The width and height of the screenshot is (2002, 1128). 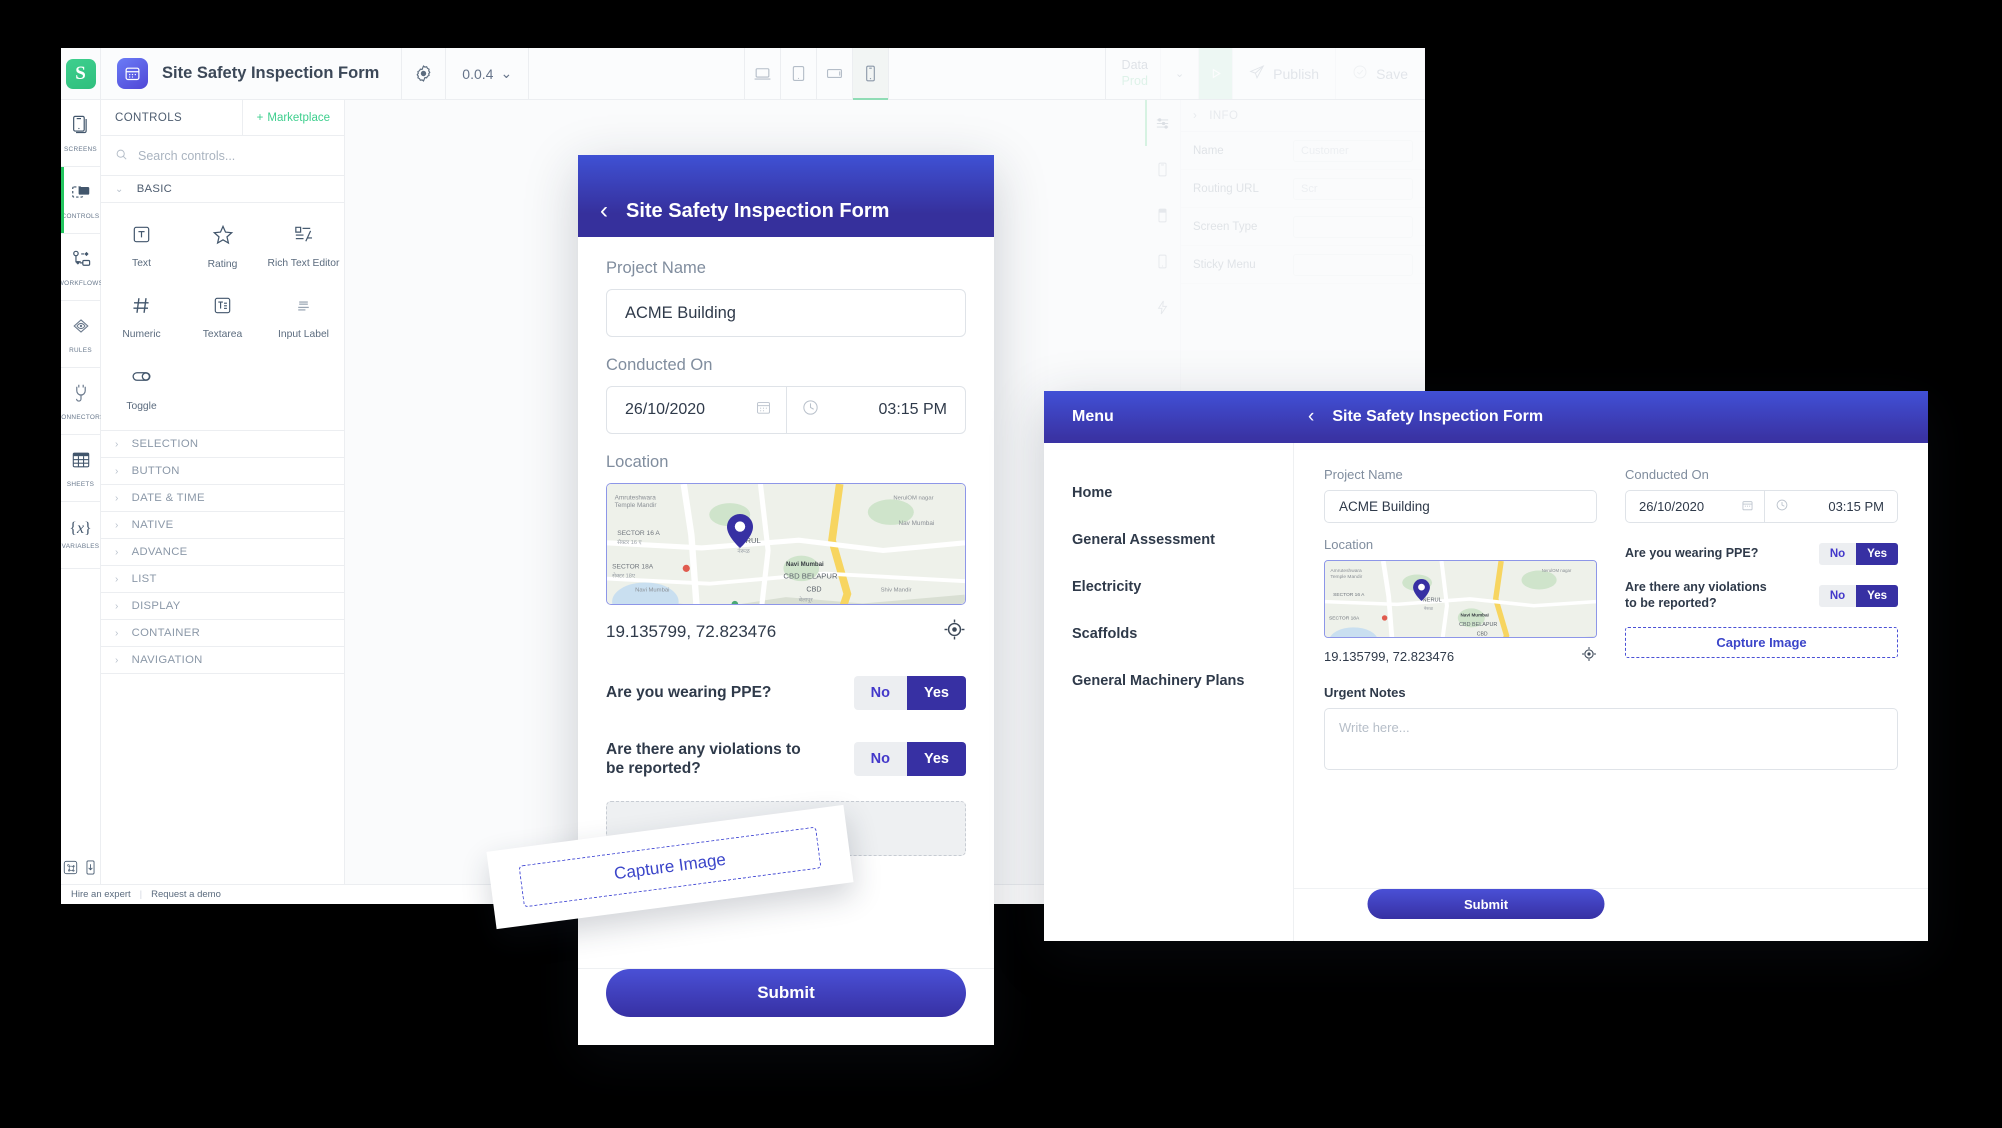 I want to click on category-button: › BUTTON, so click(x=222, y=471).